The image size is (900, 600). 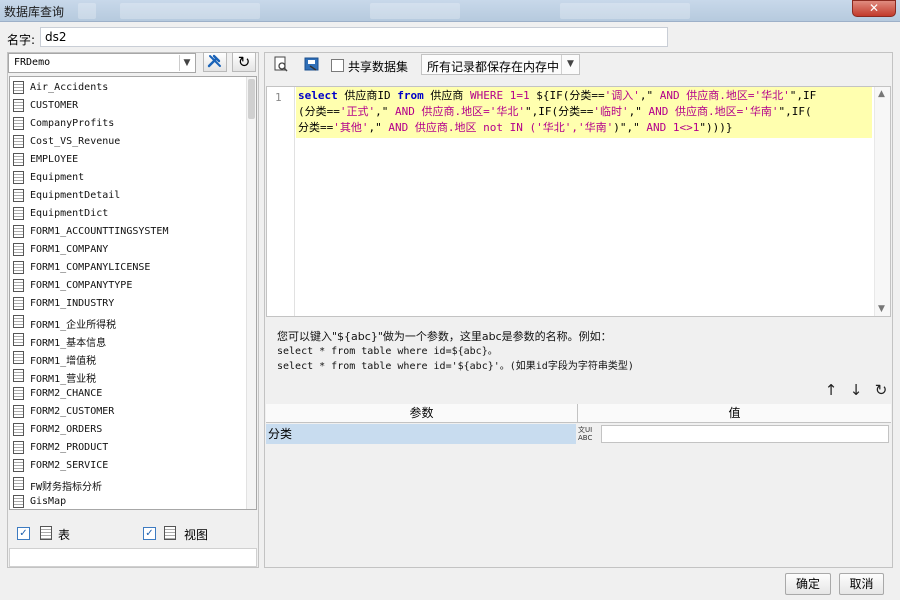 What do you see at coordinates (57, 177) in the screenshot?
I see `table-name: Equipment` at bounding box center [57, 177].